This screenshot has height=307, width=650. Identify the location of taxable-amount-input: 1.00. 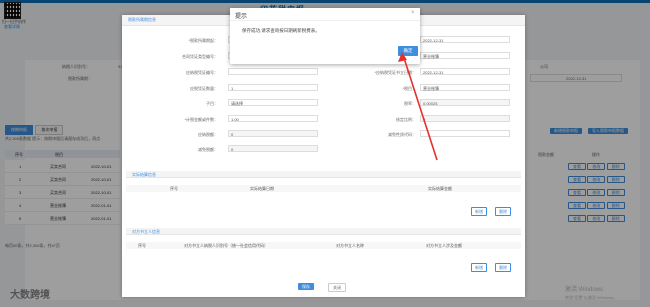
(273, 118).